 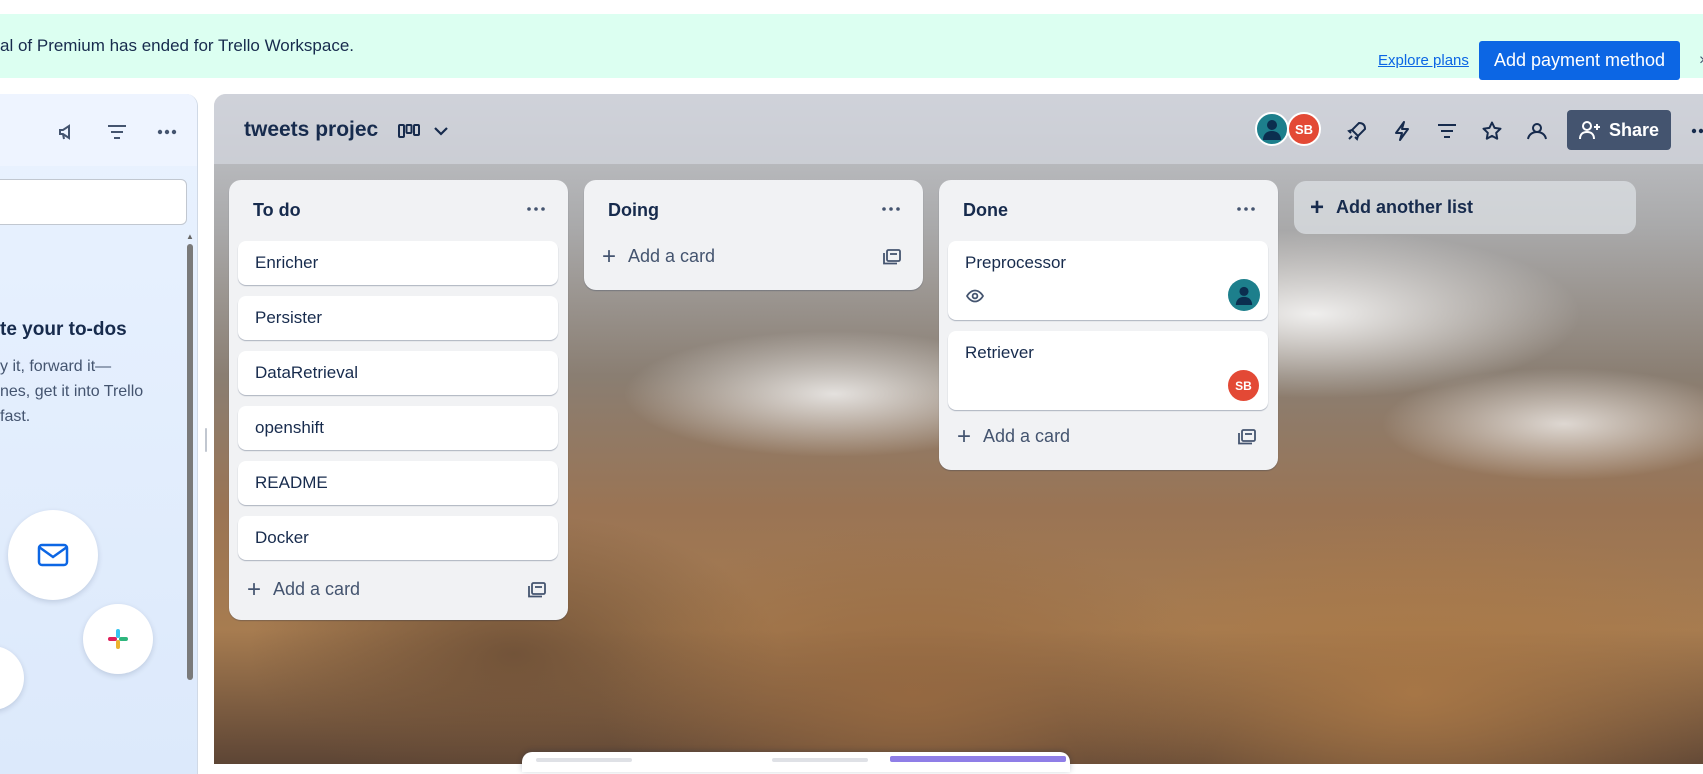 I want to click on card-title: DataRetrieval, so click(x=306, y=372).